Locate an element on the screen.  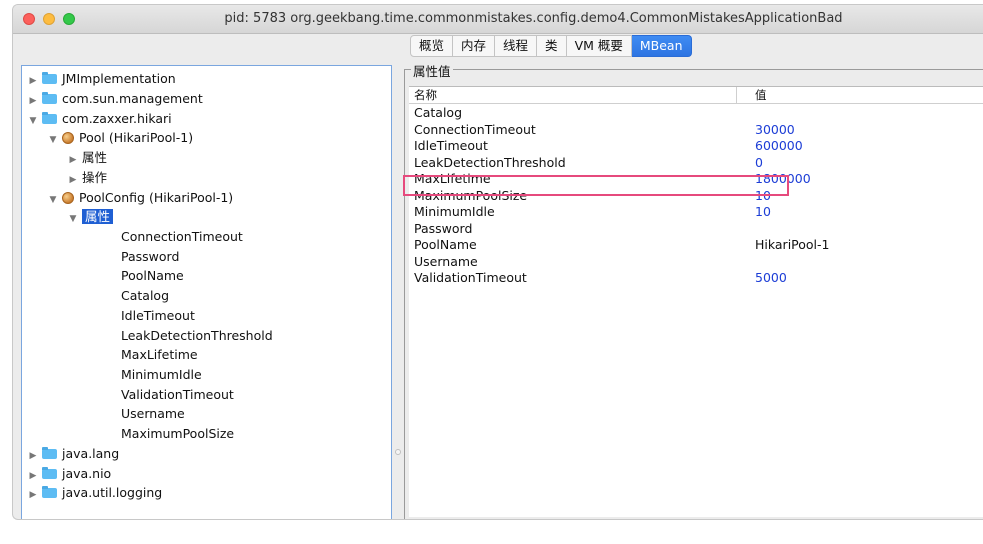
attribute-name: IdleTimeout is located at coordinates (451, 145).